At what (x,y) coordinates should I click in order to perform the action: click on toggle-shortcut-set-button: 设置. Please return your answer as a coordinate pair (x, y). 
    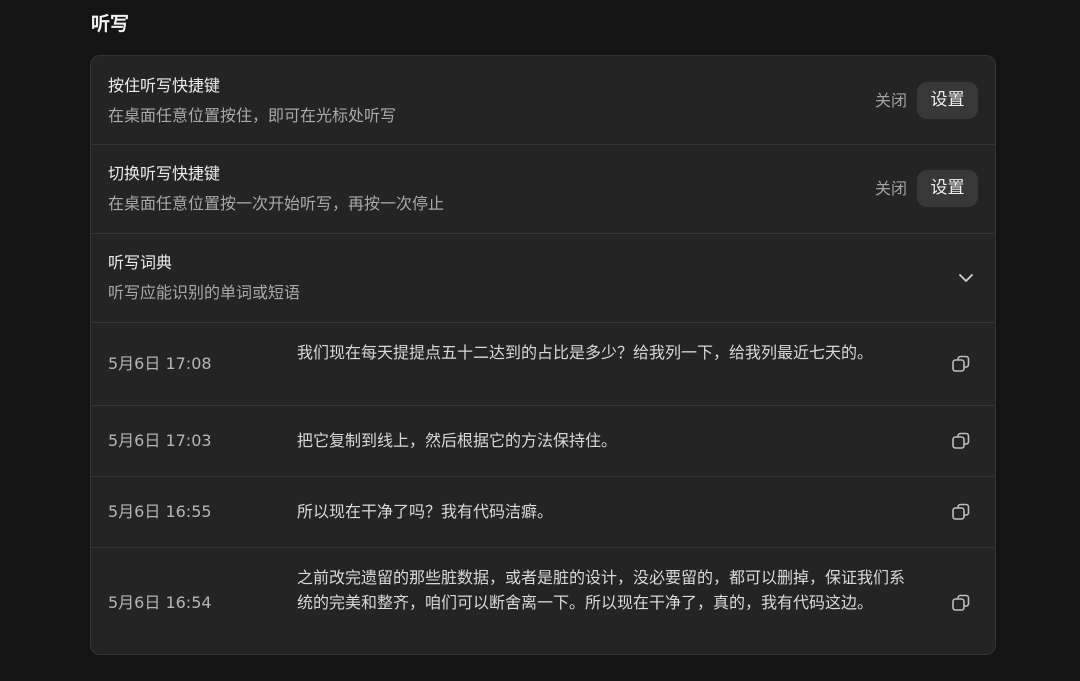
    Looking at the image, I should click on (947, 188).